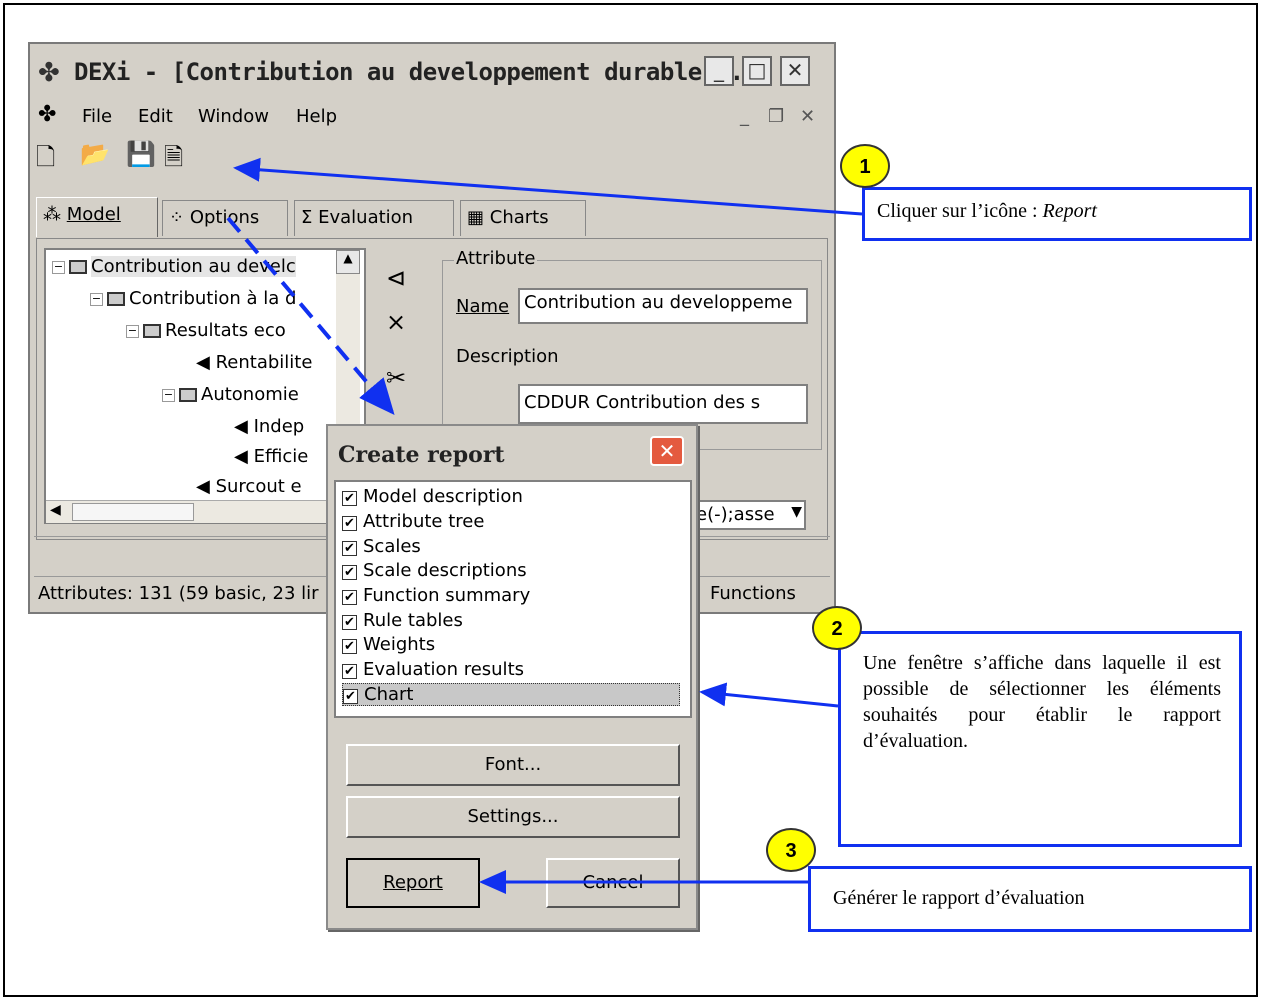 This screenshot has width=1265, height=1003. Describe the element at coordinates (769, 695) in the screenshot. I see `step2-arrow` at that location.